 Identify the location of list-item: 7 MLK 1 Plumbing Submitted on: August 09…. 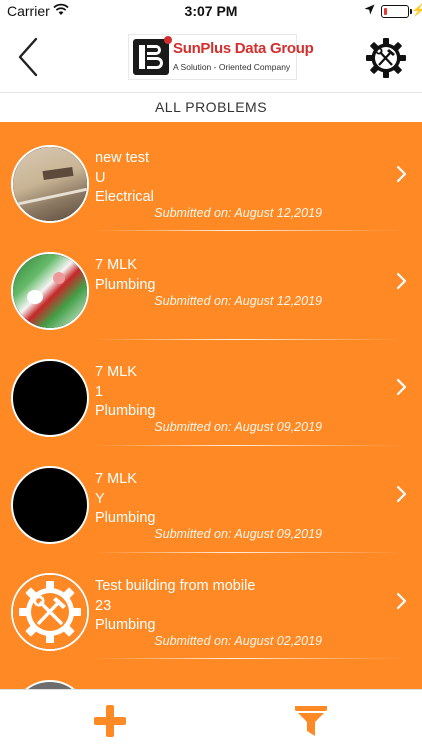
(211, 391).